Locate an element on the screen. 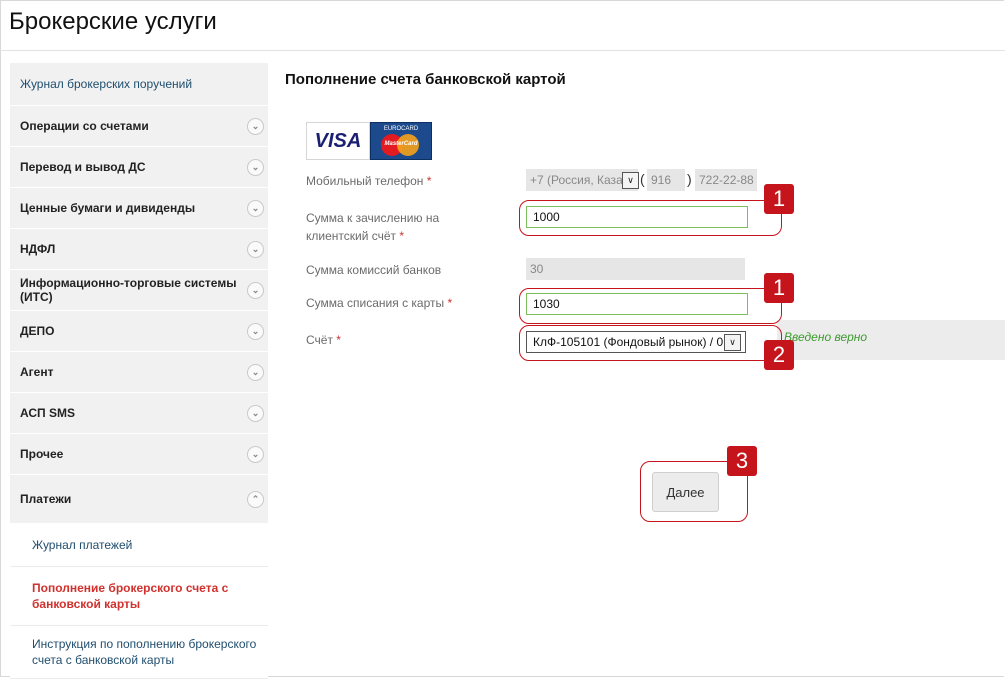 The width and height of the screenshot is (1005, 679). sidebar-item-account-operations: Операции со счетами ⌄ is located at coordinates (139, 126).